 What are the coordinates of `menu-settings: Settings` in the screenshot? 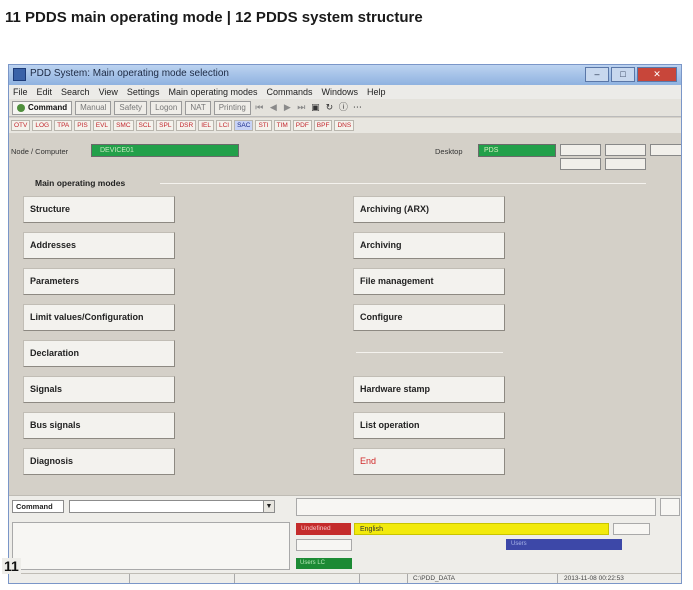 It's located at (143, 92).